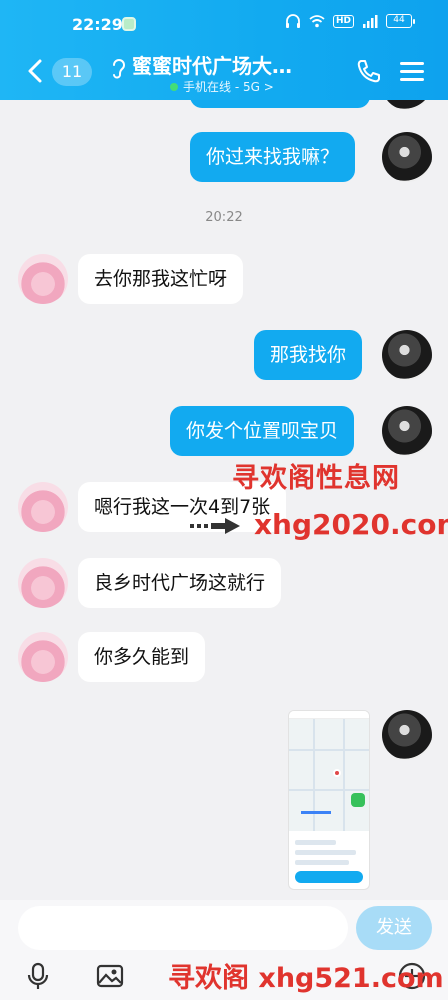 Image resolution: width=448 pixels, height=1000 pixels. What do you see at coordinates (343, 21) in the screenshot?
I see `hd-icon: HD` at bounding box center [343, 21].